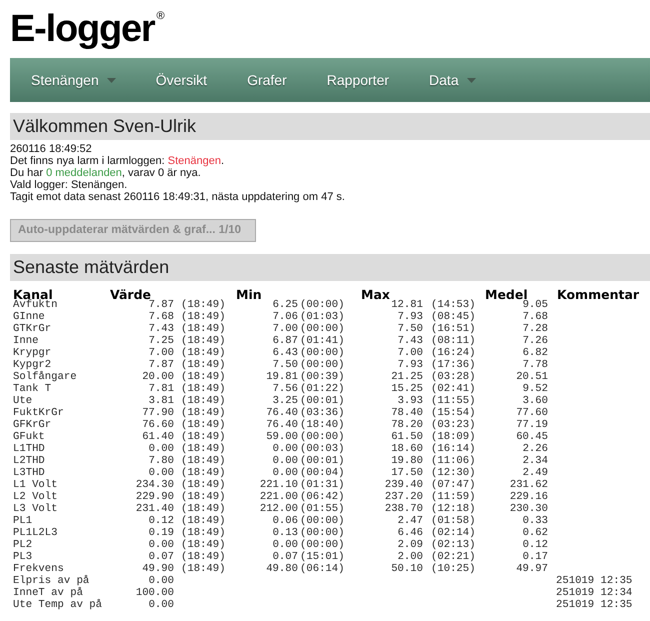  Describe the element at coordinates (407, 425) in the screenshot. I see `table-cell: 78.20` at that location.